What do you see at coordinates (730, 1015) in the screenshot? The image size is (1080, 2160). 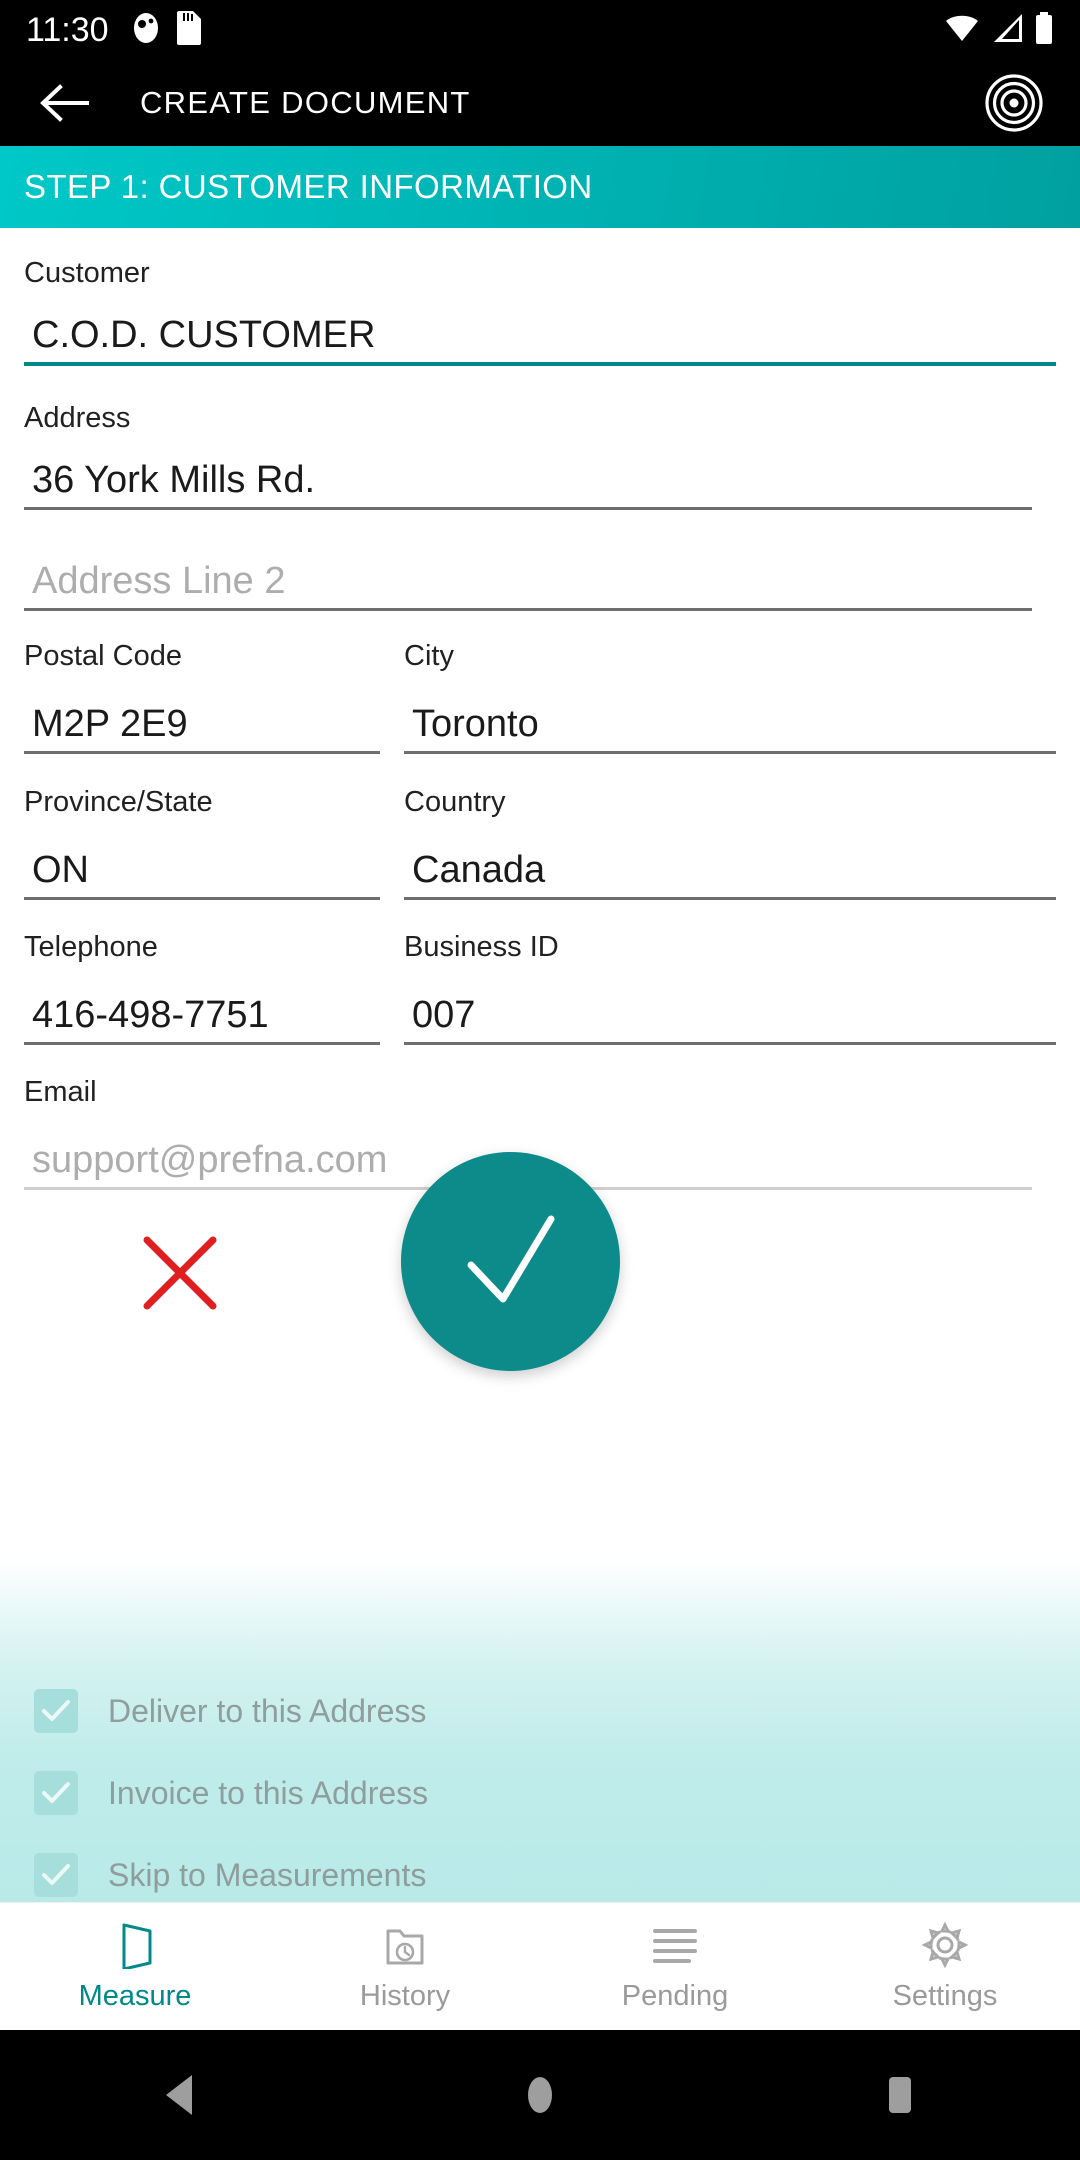 I see `input-business-id: 007` at bounding box center [730, 1015].